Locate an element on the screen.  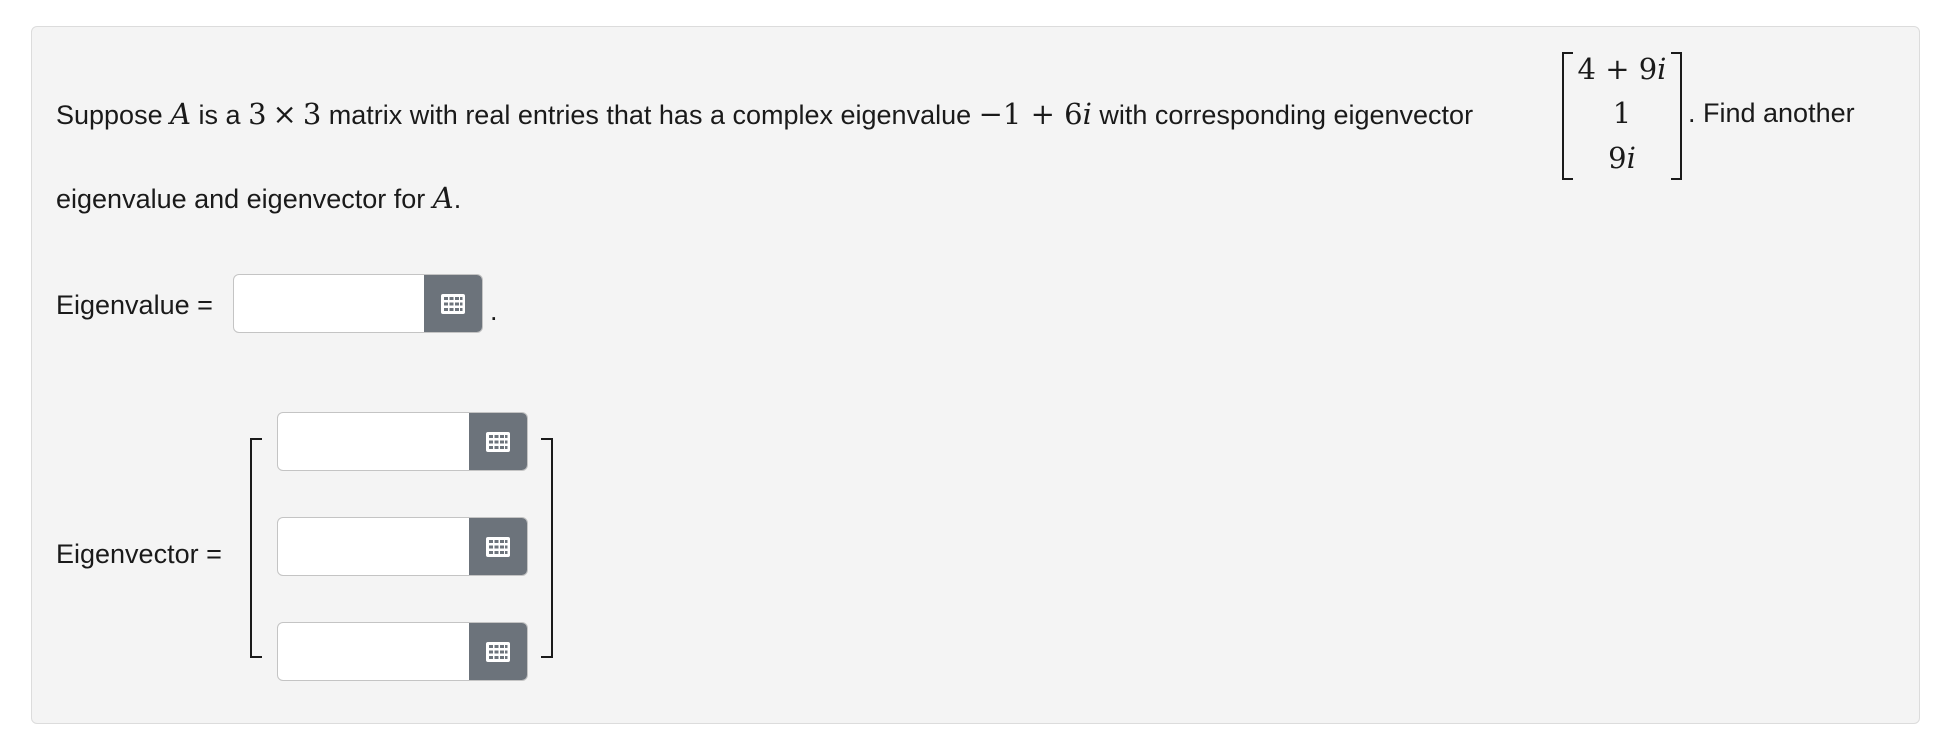
math-eigenvalue: −1 + 6i is located at coordinates (1035, 114).